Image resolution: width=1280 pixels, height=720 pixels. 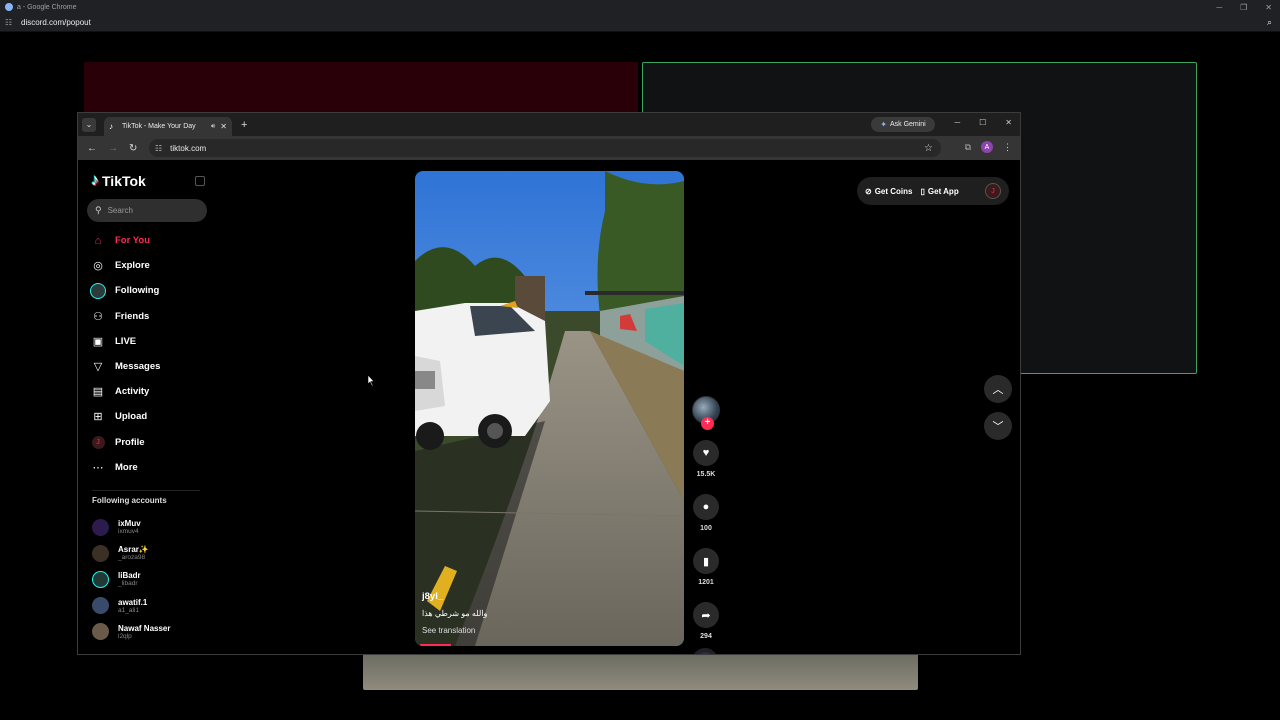 I want to click on share-arrow-icon: ➦, so click(x=706, y=615).